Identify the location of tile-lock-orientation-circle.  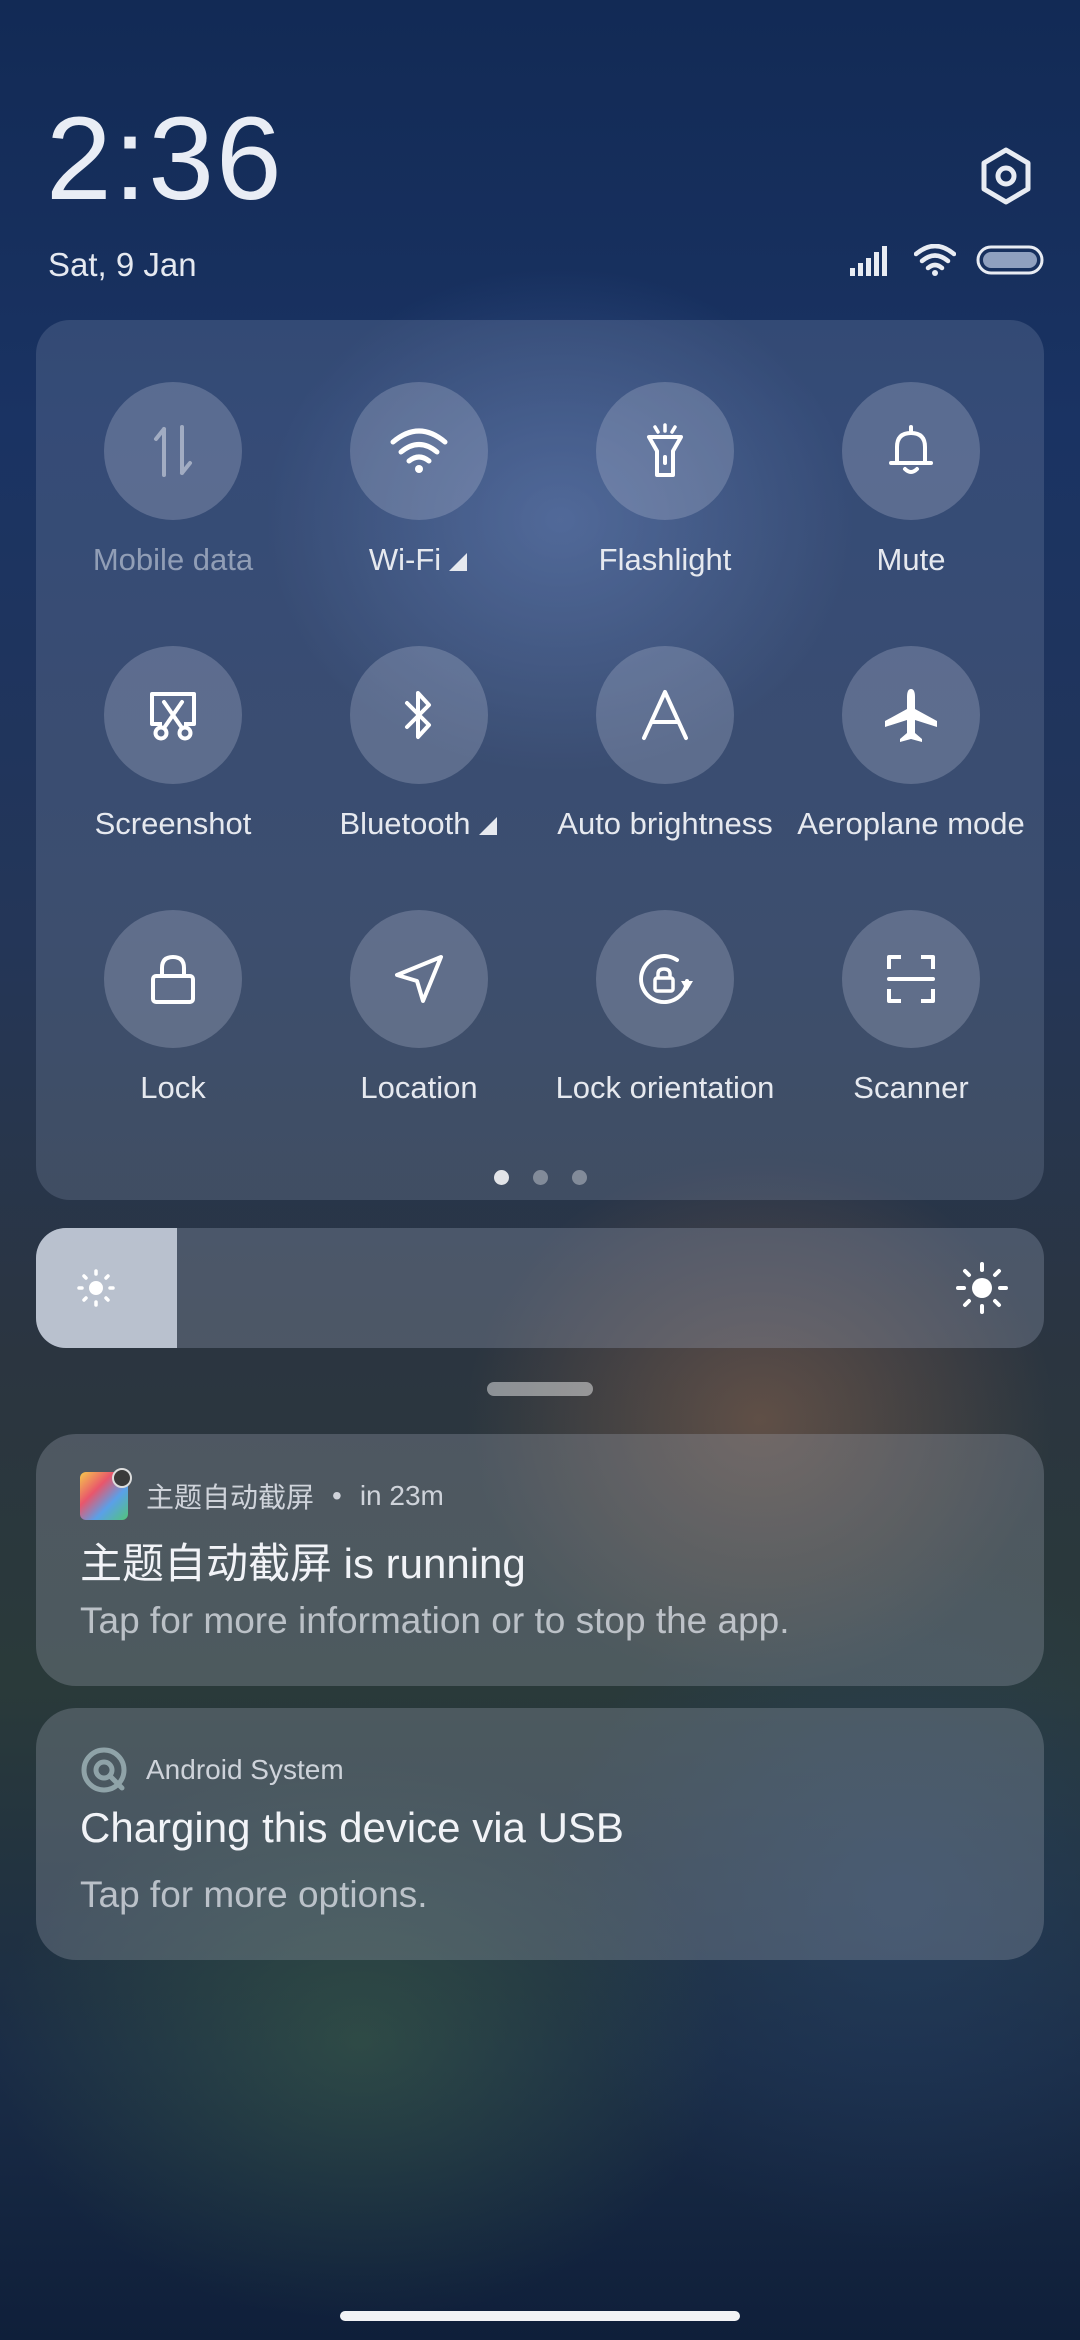
(665, 979).